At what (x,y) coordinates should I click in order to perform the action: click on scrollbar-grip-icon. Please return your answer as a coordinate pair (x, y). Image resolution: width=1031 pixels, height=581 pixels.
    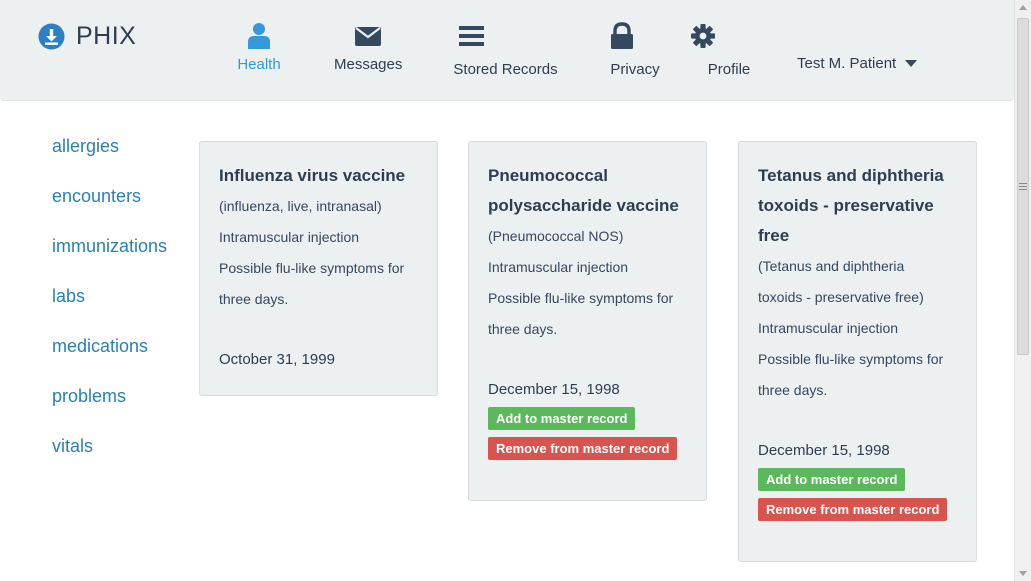
    Looking at the image, I should click on (1023, 186).